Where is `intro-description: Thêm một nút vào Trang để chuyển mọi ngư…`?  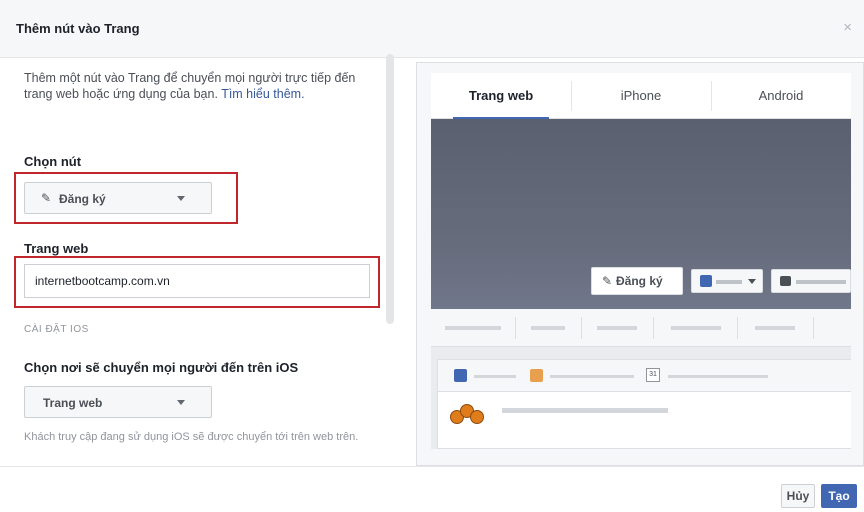
intro-description: Thêm một nút vào Trang để chuyển mọi ngư… is located at coordinates (190, 86).